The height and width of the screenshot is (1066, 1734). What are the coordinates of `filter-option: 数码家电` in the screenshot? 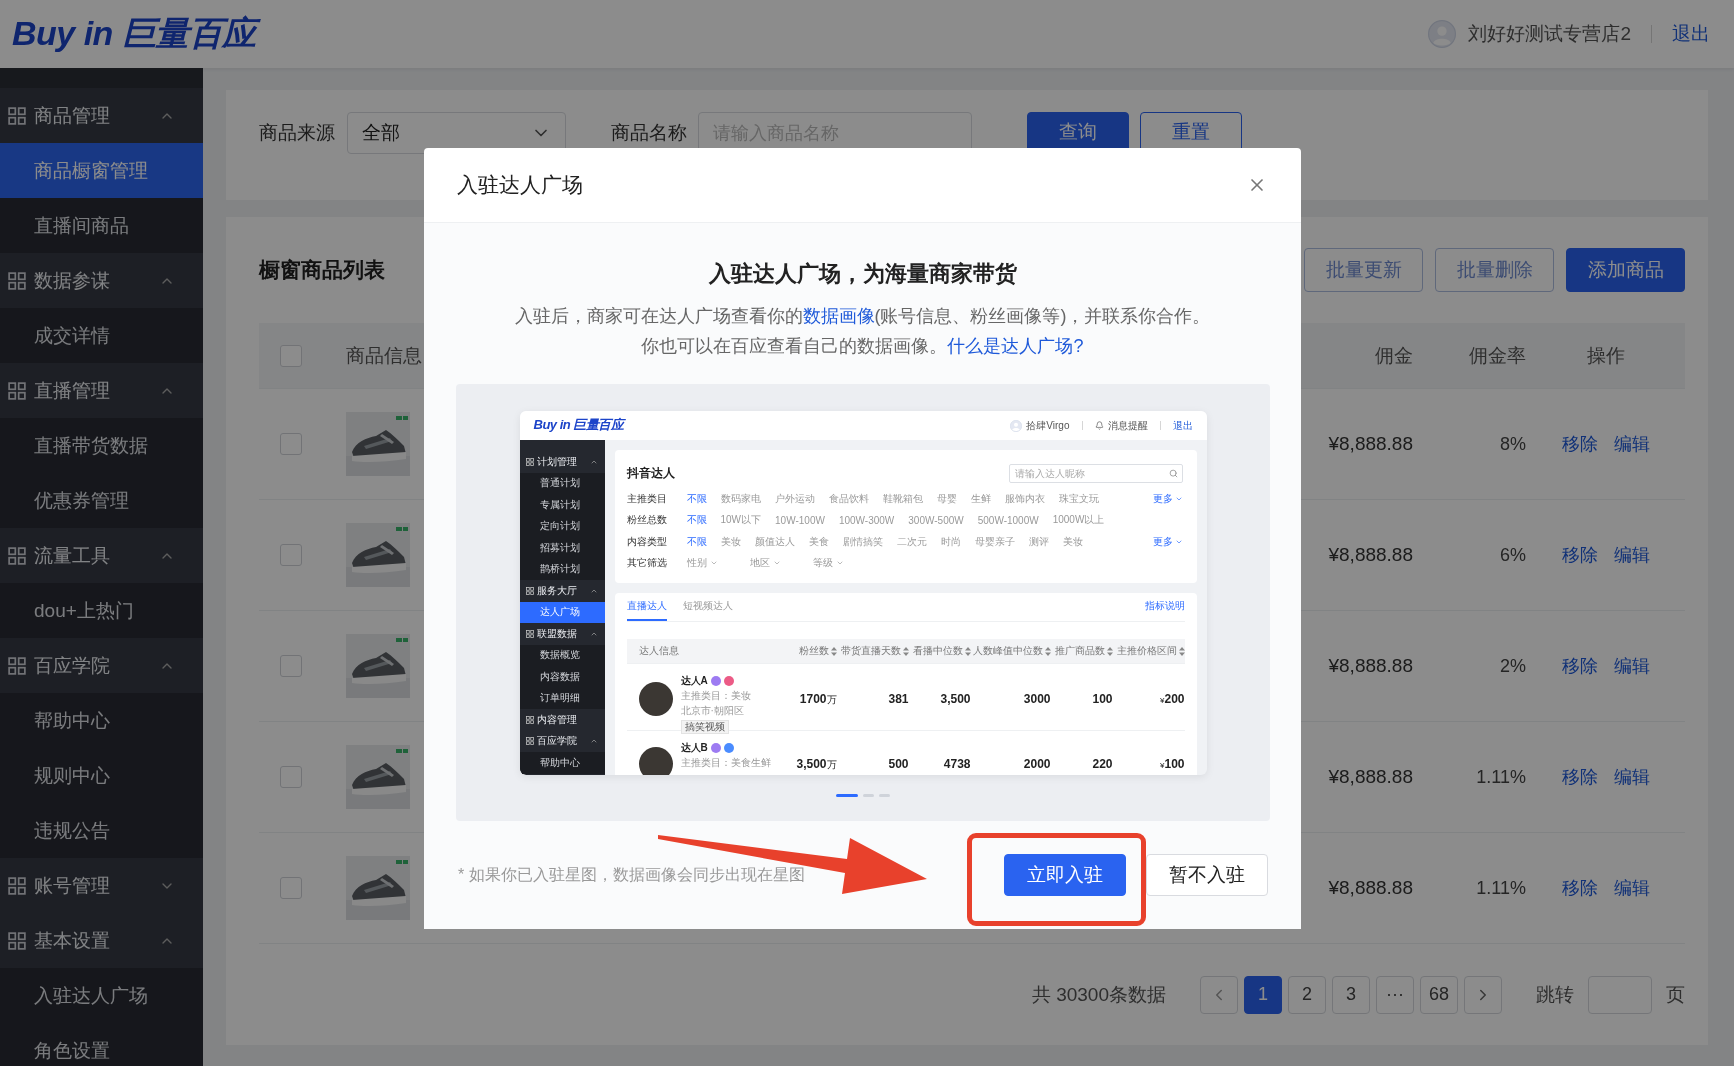 It's located at (740, 498).